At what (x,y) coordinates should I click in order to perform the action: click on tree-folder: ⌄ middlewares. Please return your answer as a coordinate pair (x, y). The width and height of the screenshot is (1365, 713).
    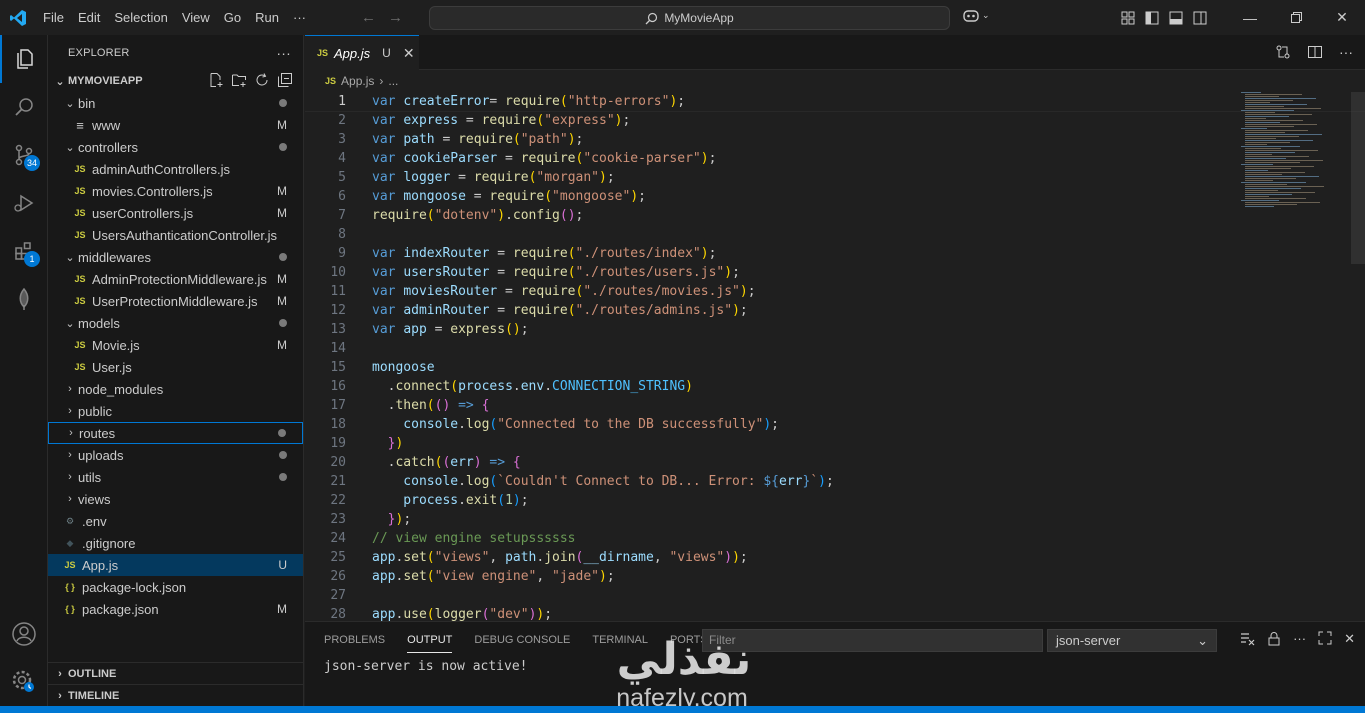
    Looking at the image, I should click on (175, 257).